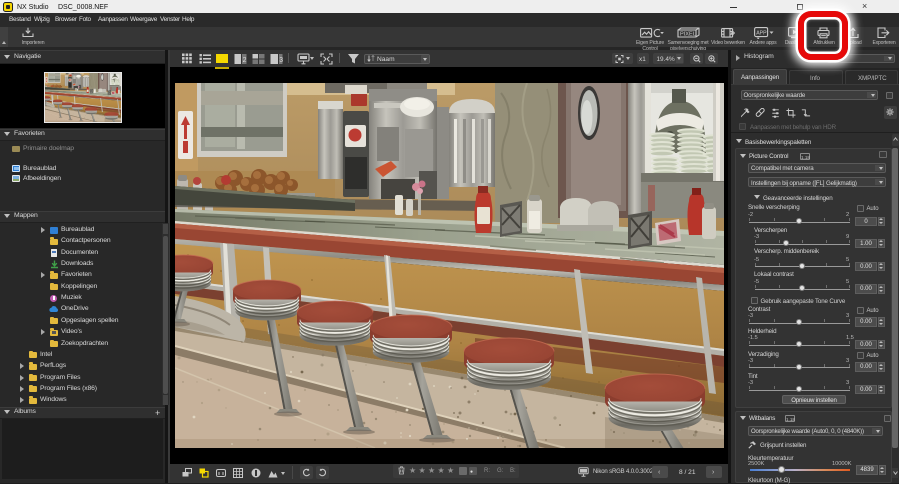 This screenshot has width=899, height=484. What do you see at coordinates (281, 60) in the screenshot?
I see `svg-text: 3` at bounding box center [281, 60].